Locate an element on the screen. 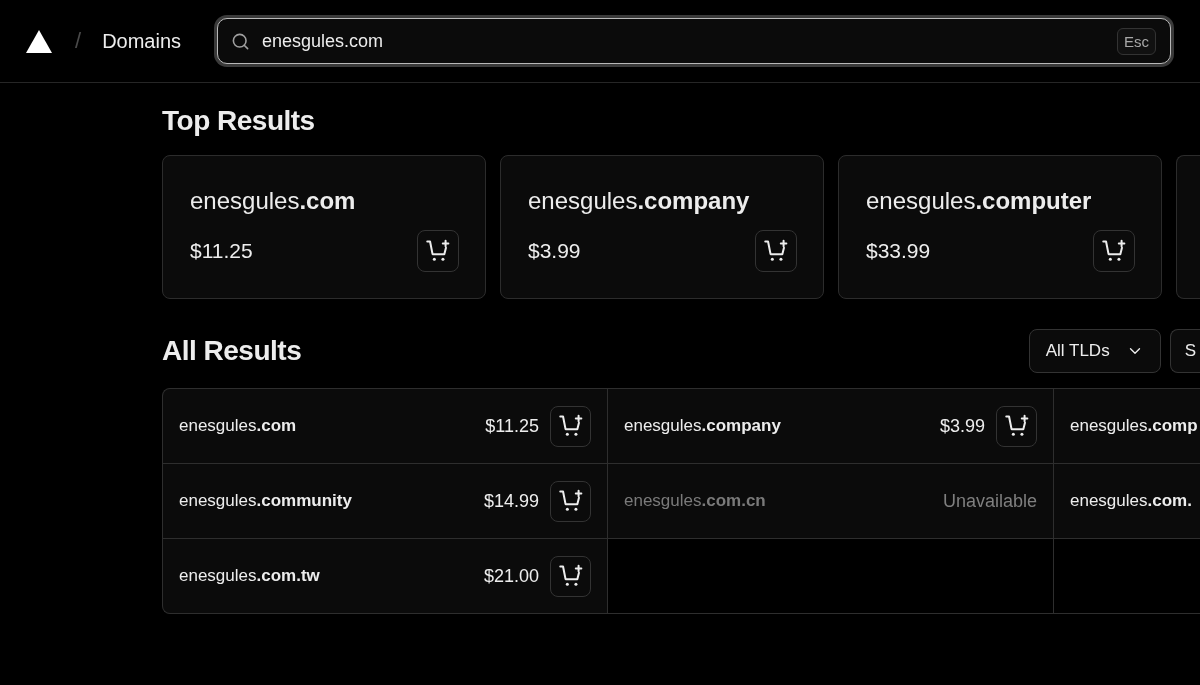 Image resolution: width=1200 pixels, height=685 pixels. domain-name: enesgules.com.tw is located at coordinates (249, 576).